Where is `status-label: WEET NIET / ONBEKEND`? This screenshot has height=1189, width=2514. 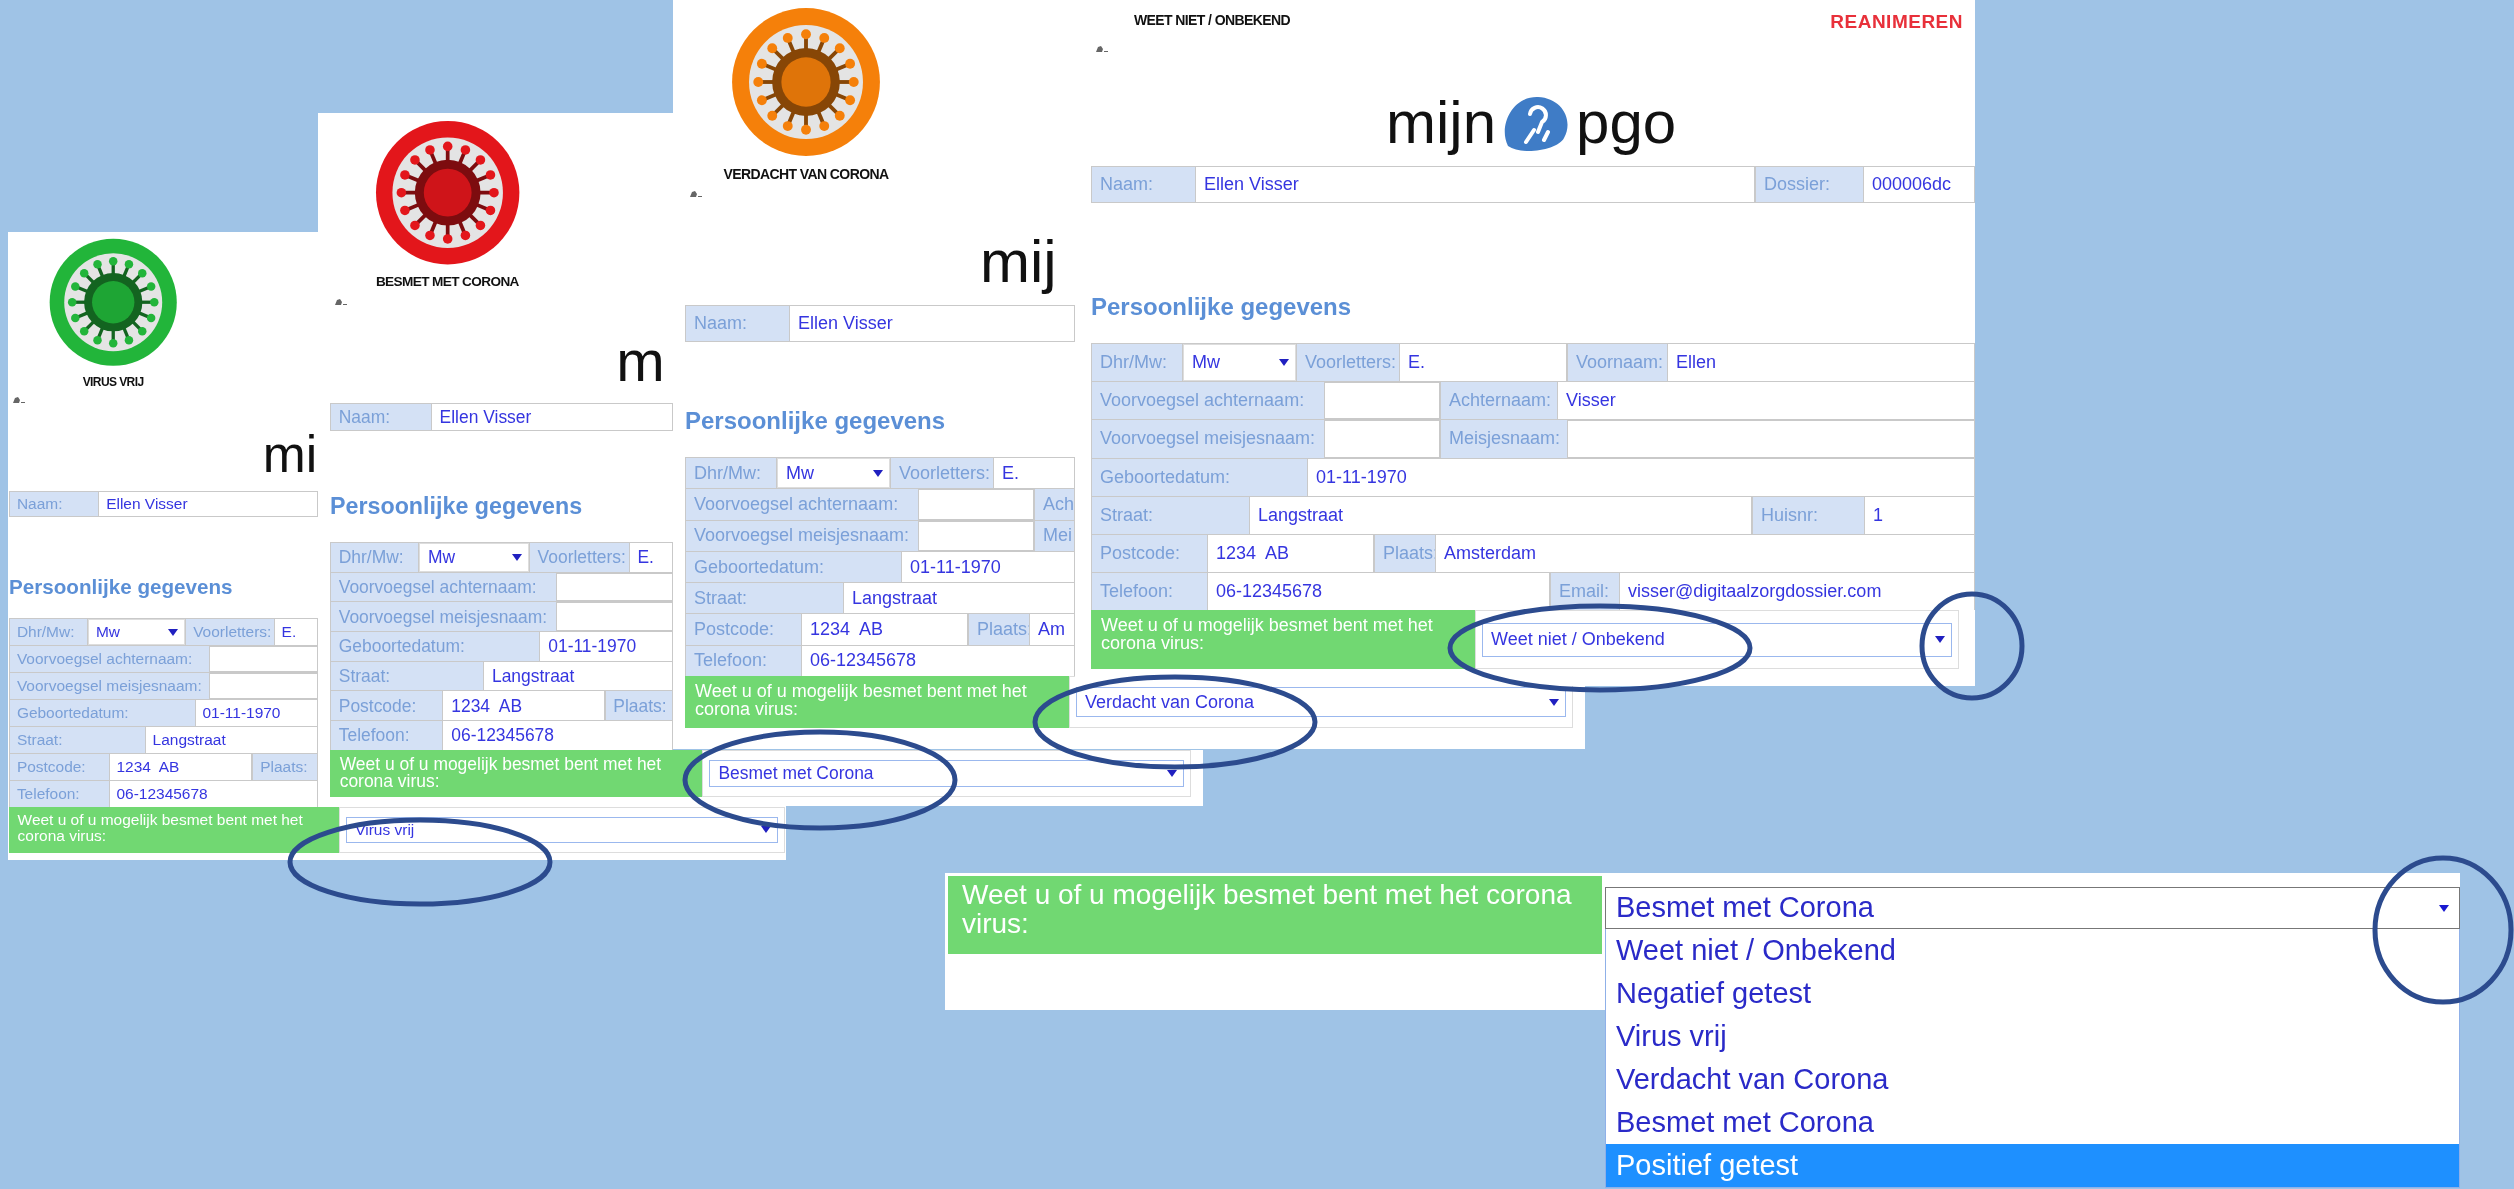
status-label: WEET NIET / ONBEKEND is located at coordinates (1212, 21).